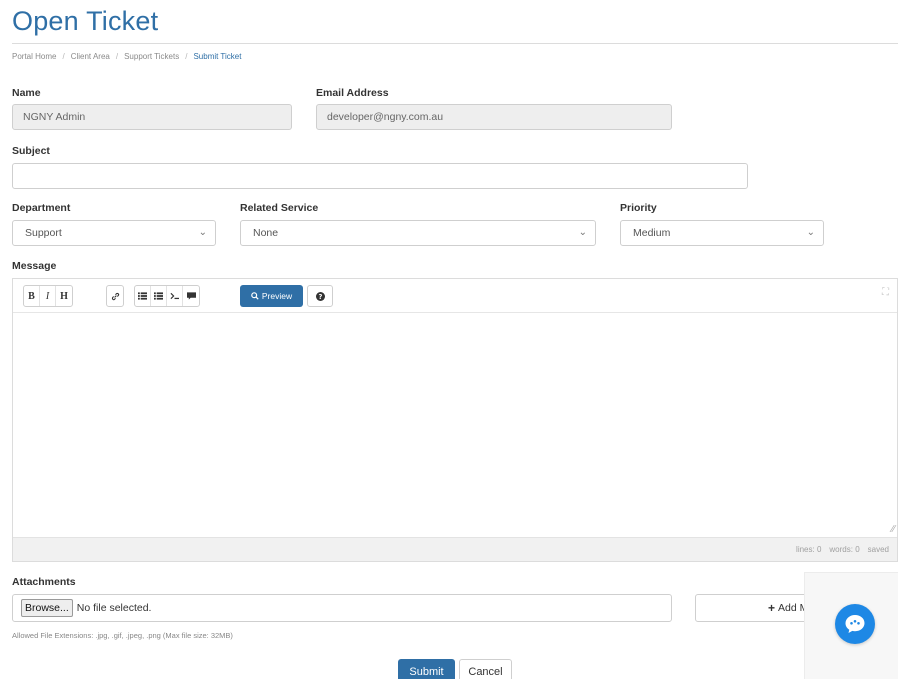 This screenshot has width=898, height=679. I want to click on help-button: ?, so click(320, 296).